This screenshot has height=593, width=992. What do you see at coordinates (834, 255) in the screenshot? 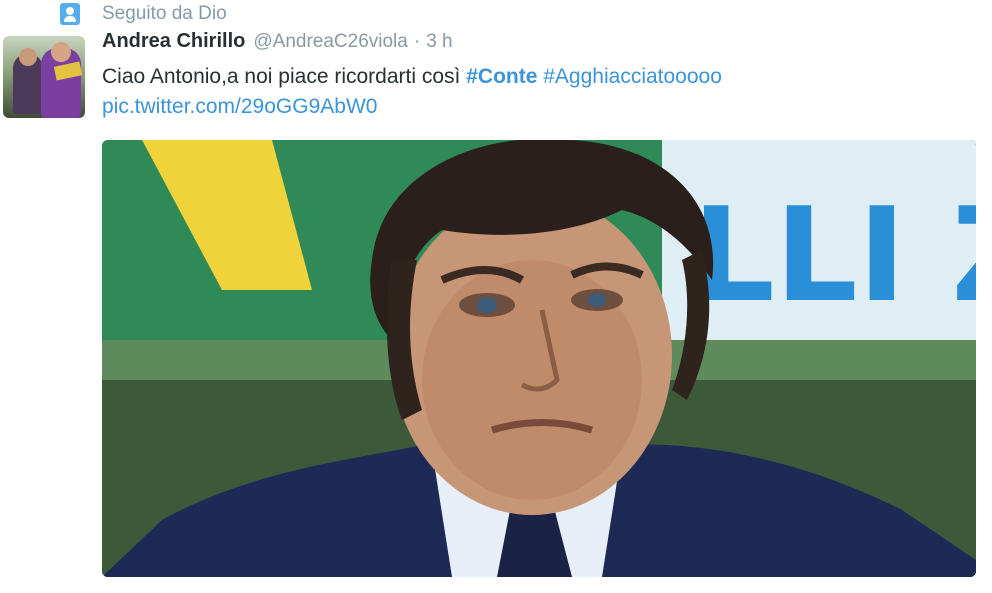
I see `background-banner-text: LLI Z` at bounding box center [834, 255].